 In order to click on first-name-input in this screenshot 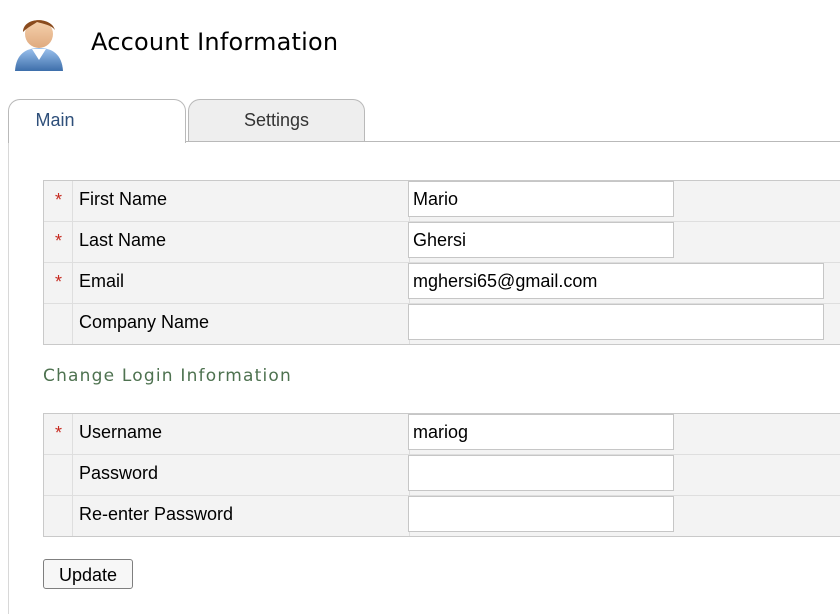, I will do `click(541, 199)`.